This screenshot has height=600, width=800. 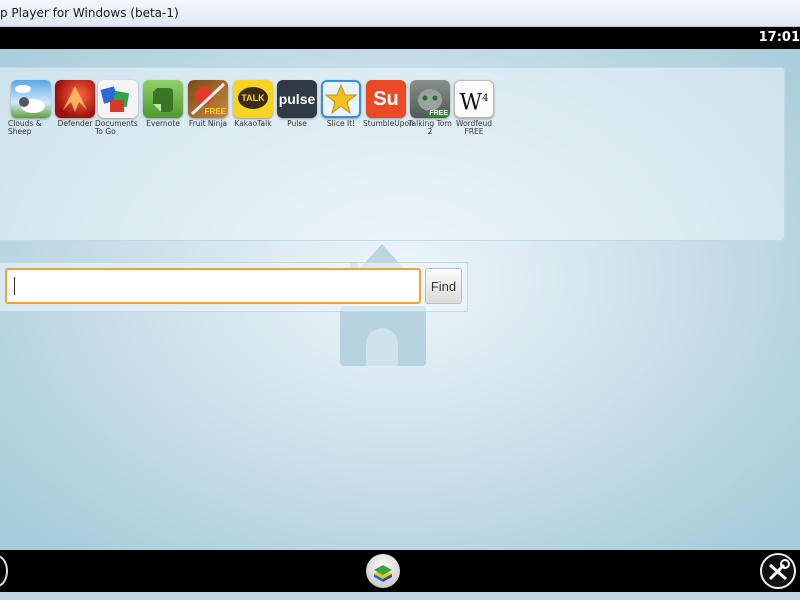 I want to click on app-evernote: Evernote, so click(x=163, y=104).